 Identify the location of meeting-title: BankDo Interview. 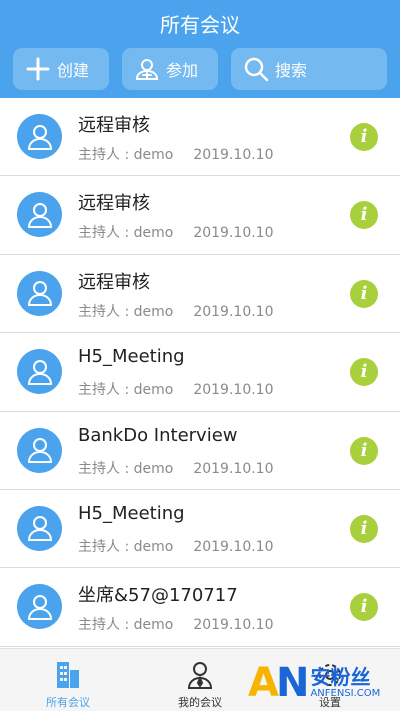
(158, 435).